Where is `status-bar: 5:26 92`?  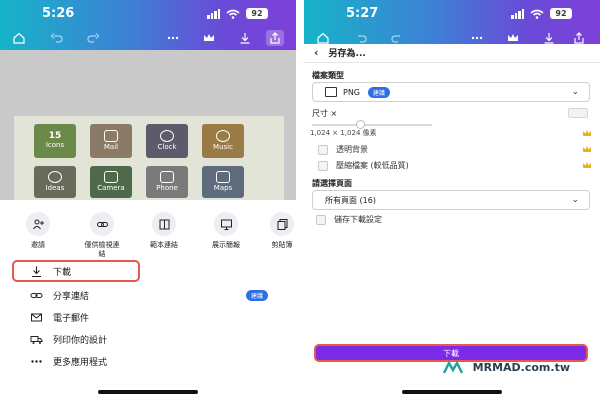
status-bar: 5:26 92 is located at coordinates (148, 14).